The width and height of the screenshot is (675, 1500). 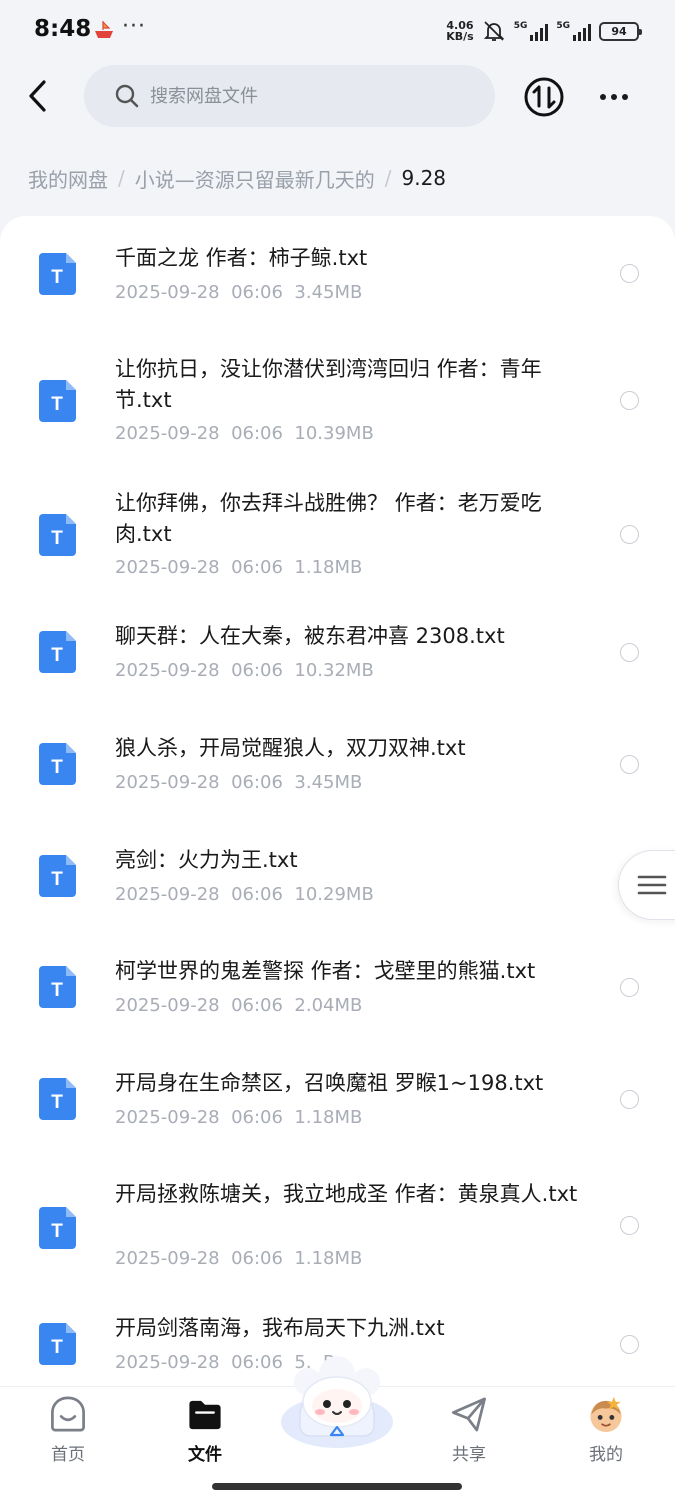 I want to click on file-meta: 2025-09-28 06:06 10.29MB, so click(x=244, y=894).